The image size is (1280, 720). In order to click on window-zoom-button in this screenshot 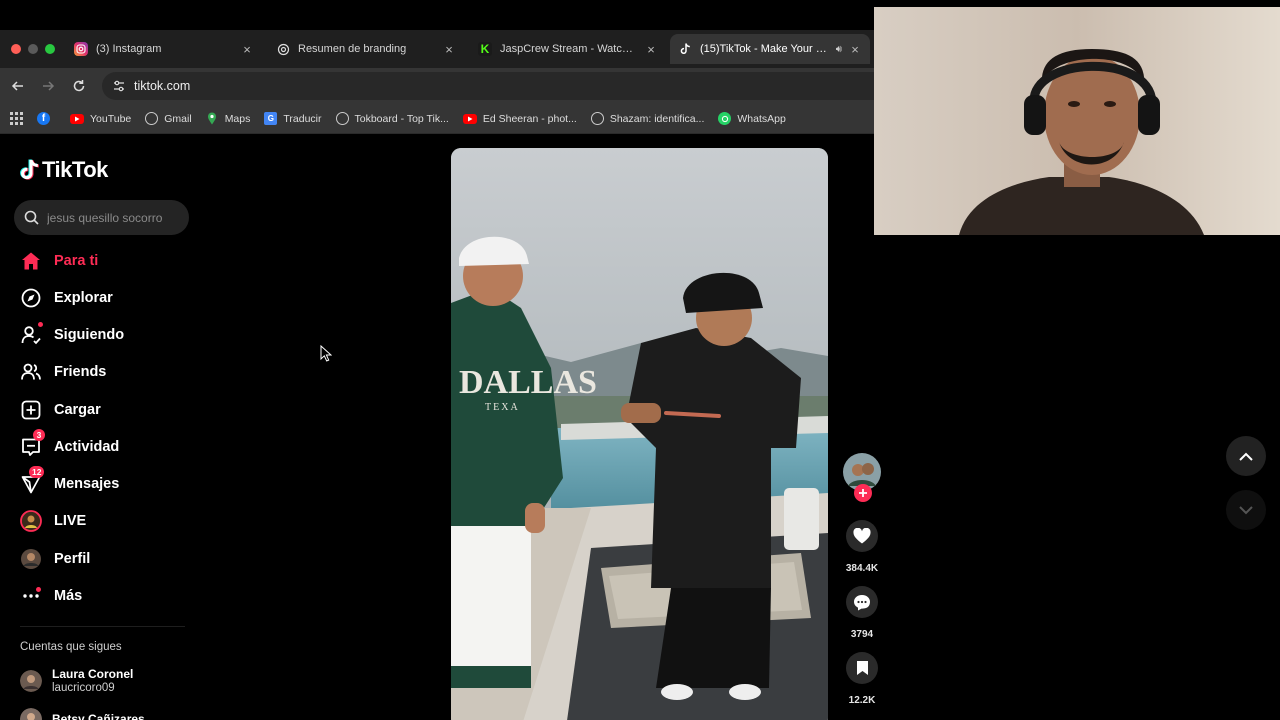, I will do `click(50, 49)`.